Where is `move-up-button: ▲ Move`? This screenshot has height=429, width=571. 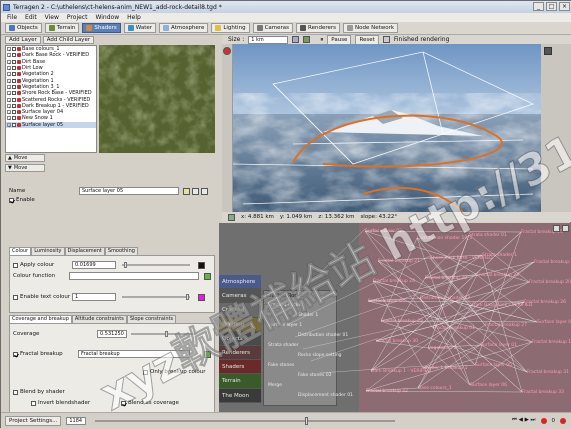 move-up-button: ▲ Move is located at coordinates (25, 158).